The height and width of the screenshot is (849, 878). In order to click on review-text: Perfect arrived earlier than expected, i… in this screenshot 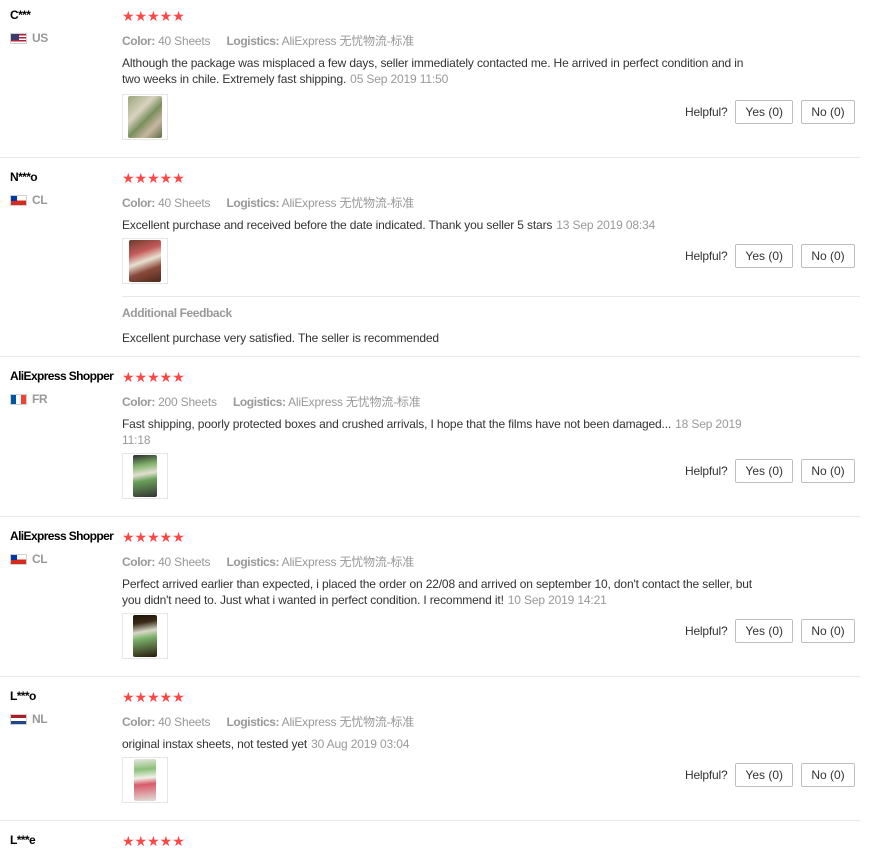, I will do `click(442, 592)`.